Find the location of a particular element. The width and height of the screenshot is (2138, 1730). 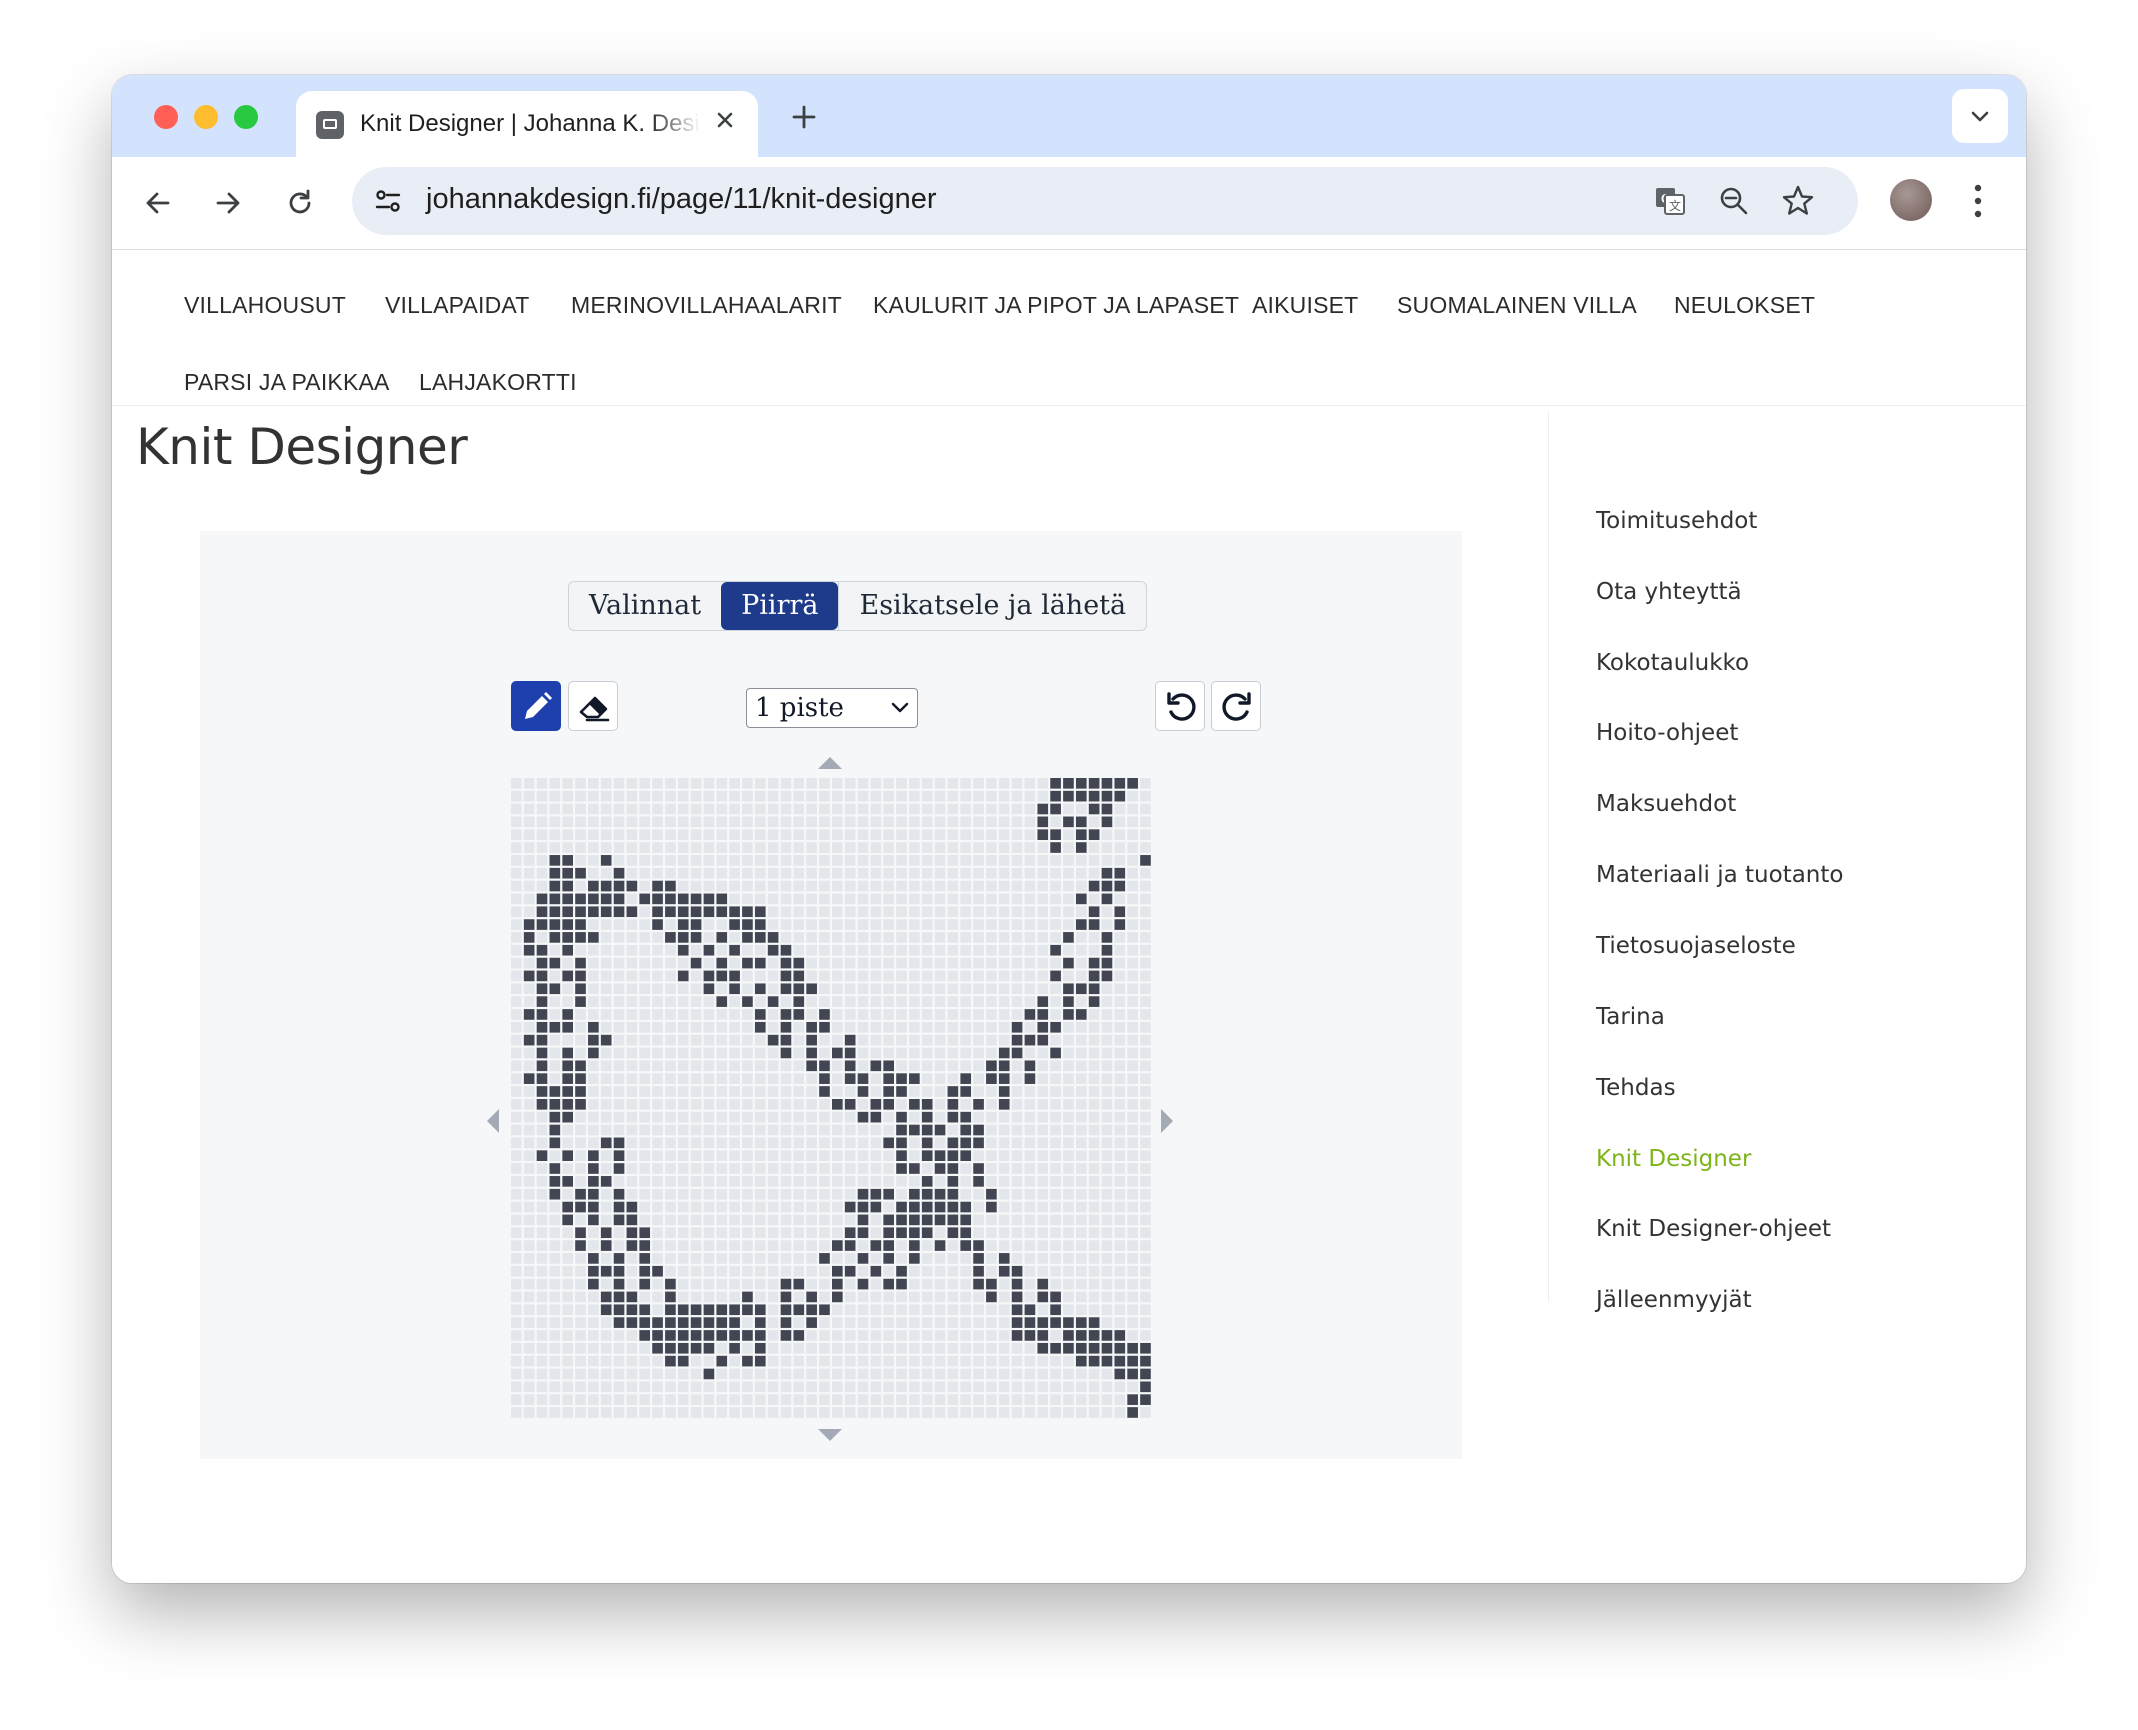

redo-button is located at coordinates (1236, 706).